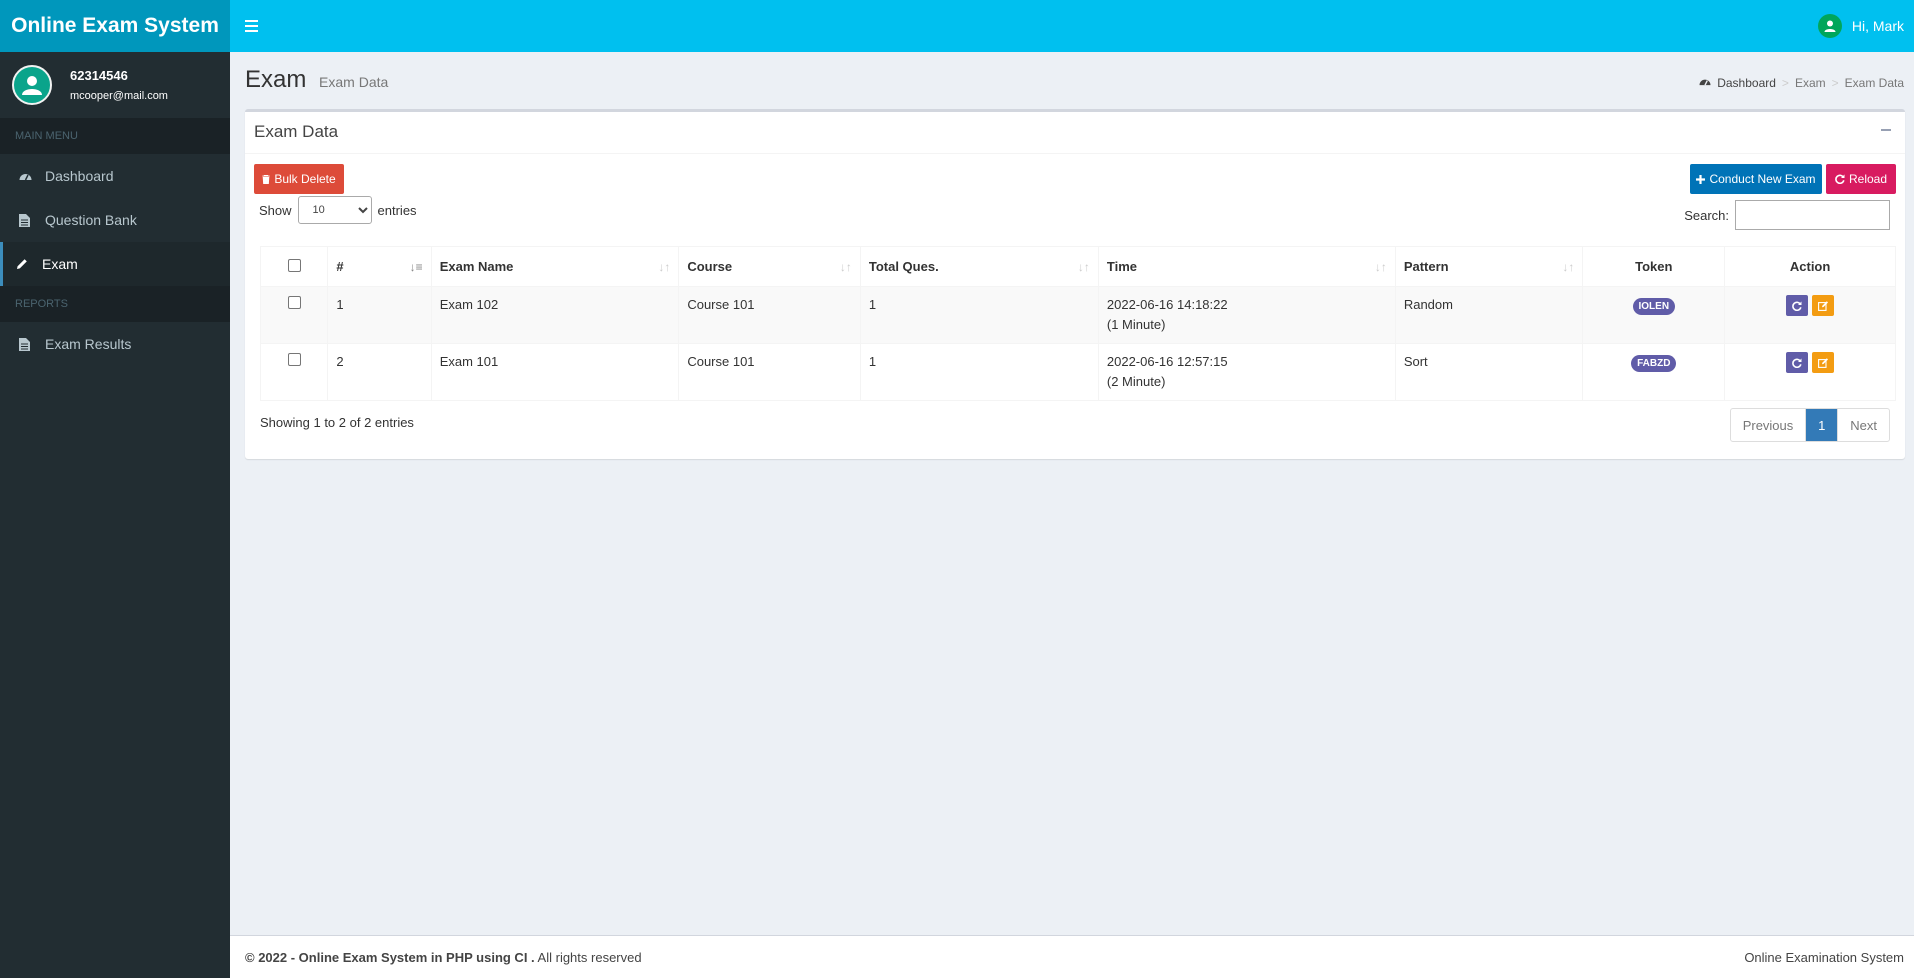 The image size is (1914, 978). What do you see at coordinates (1706, 215) in the screenshot?
I see `search-label: Search:` at bounding box center [1706, 215].